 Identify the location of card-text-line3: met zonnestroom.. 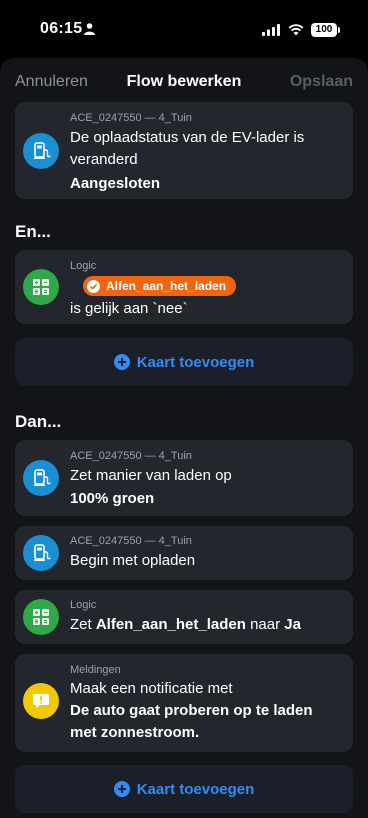
(135, 732).